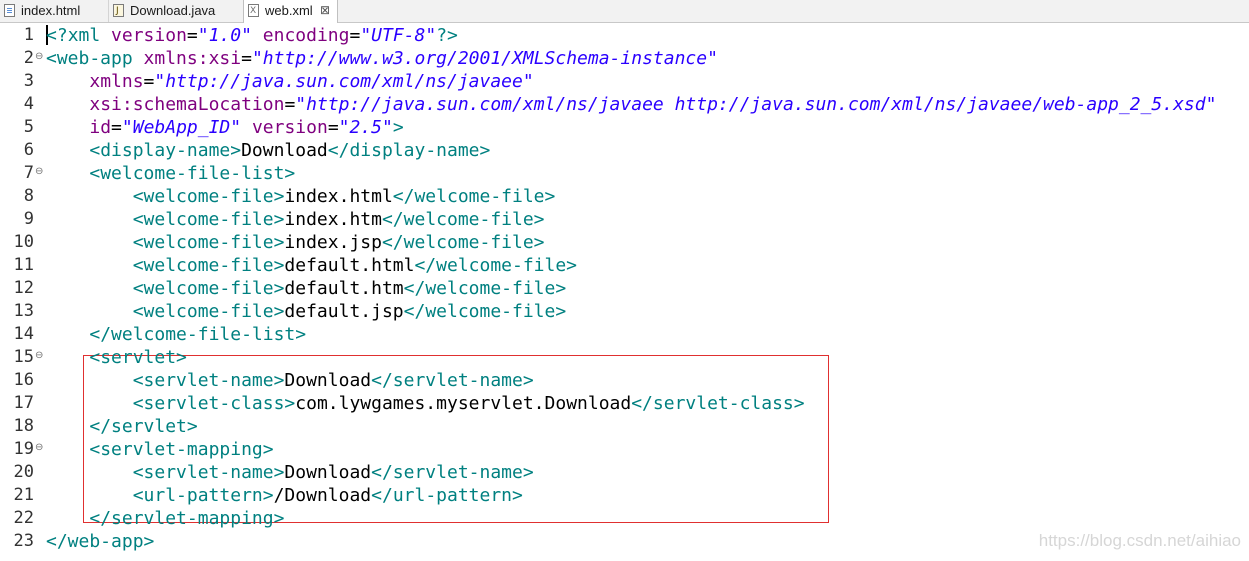 This screenshot has width=1249, height=561. What do you see at coordinates (398, 35) in the screenshot?
I see `xml-value-token: "UTF-8"` at bounding box center [398, 35].